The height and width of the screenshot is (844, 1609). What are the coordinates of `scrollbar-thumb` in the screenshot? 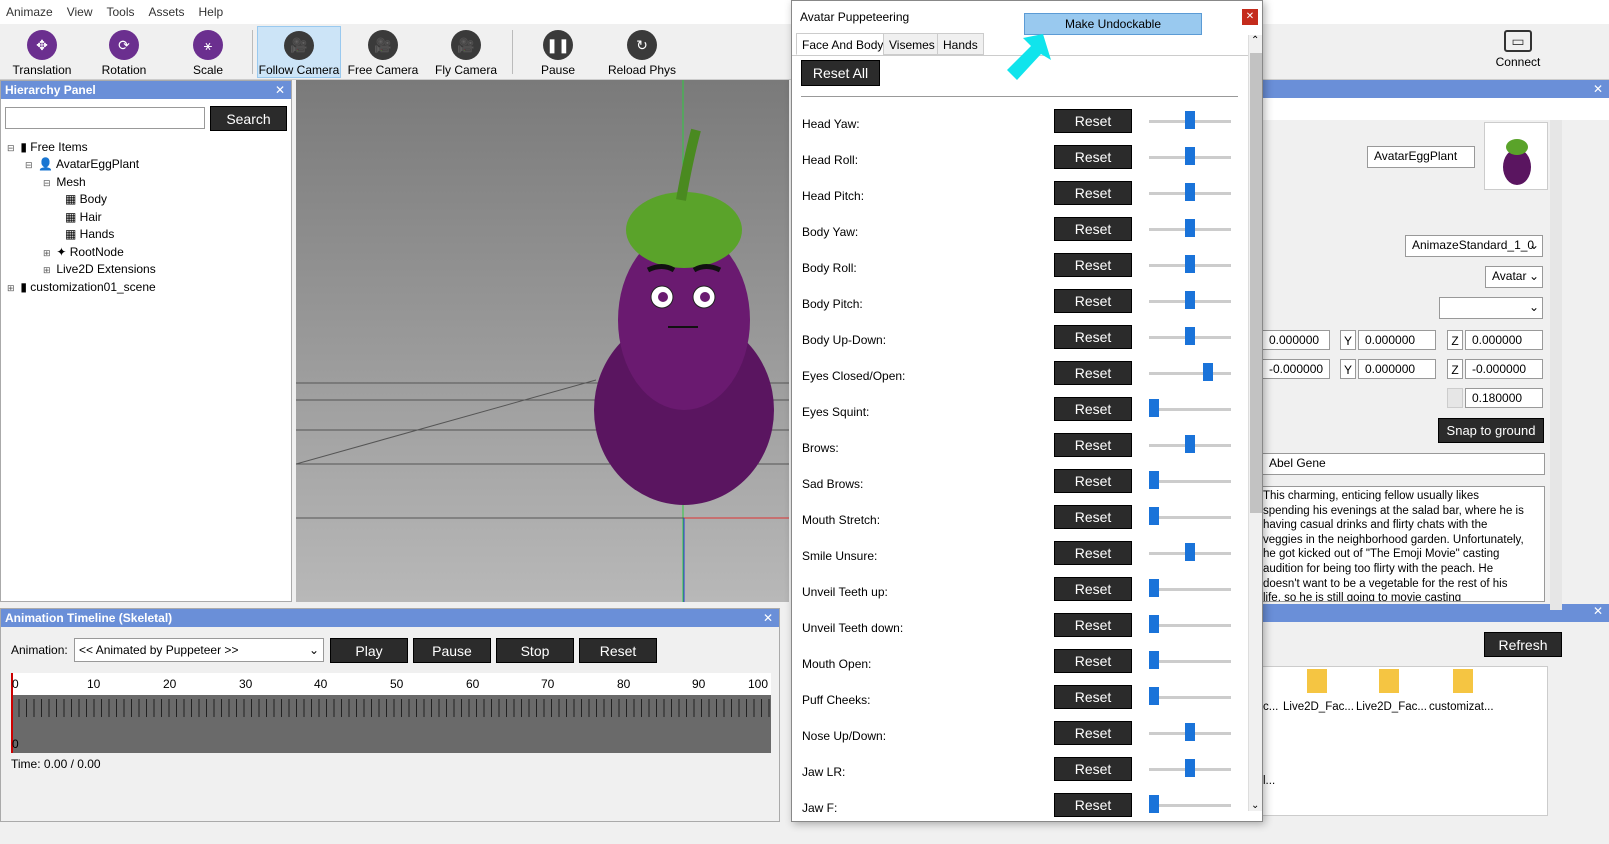 It's located at (1256, 283).